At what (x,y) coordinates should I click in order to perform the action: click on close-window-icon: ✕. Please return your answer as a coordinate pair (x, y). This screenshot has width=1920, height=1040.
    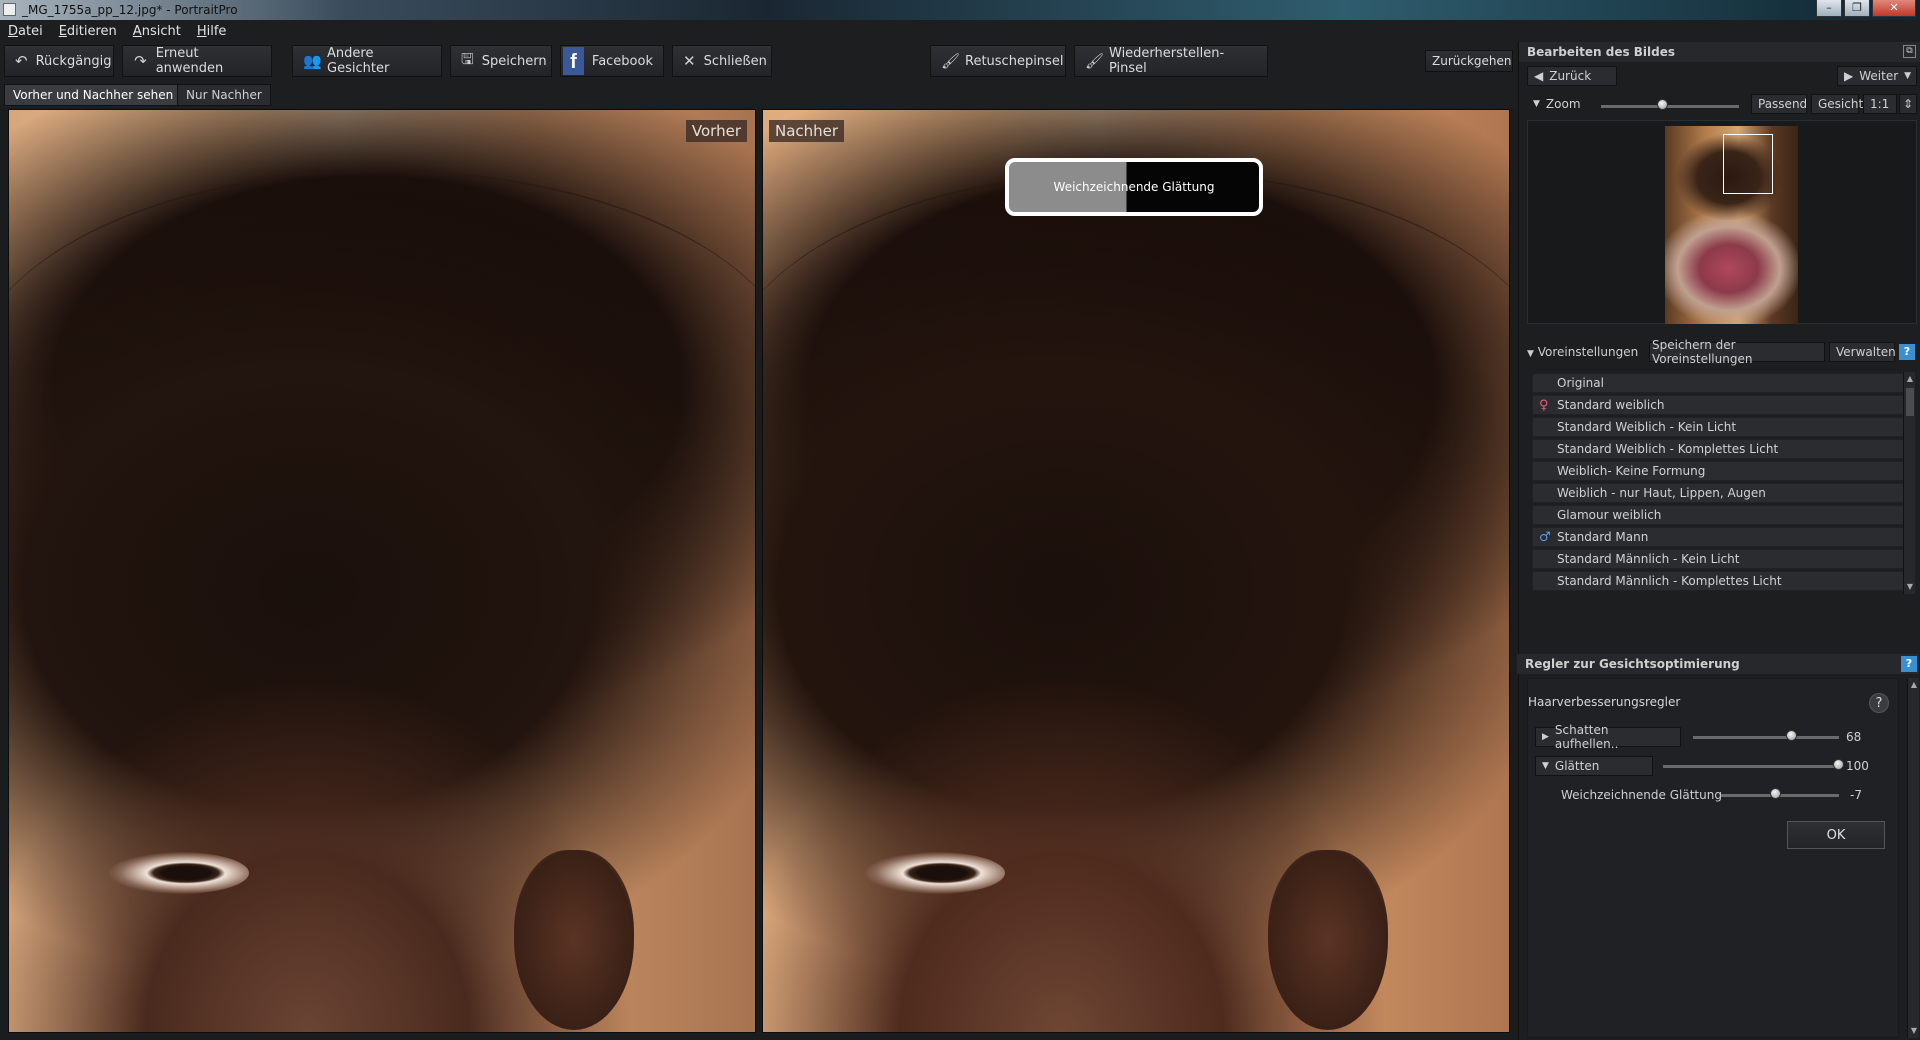
    Looking at the image, I should click on (1894, 8).